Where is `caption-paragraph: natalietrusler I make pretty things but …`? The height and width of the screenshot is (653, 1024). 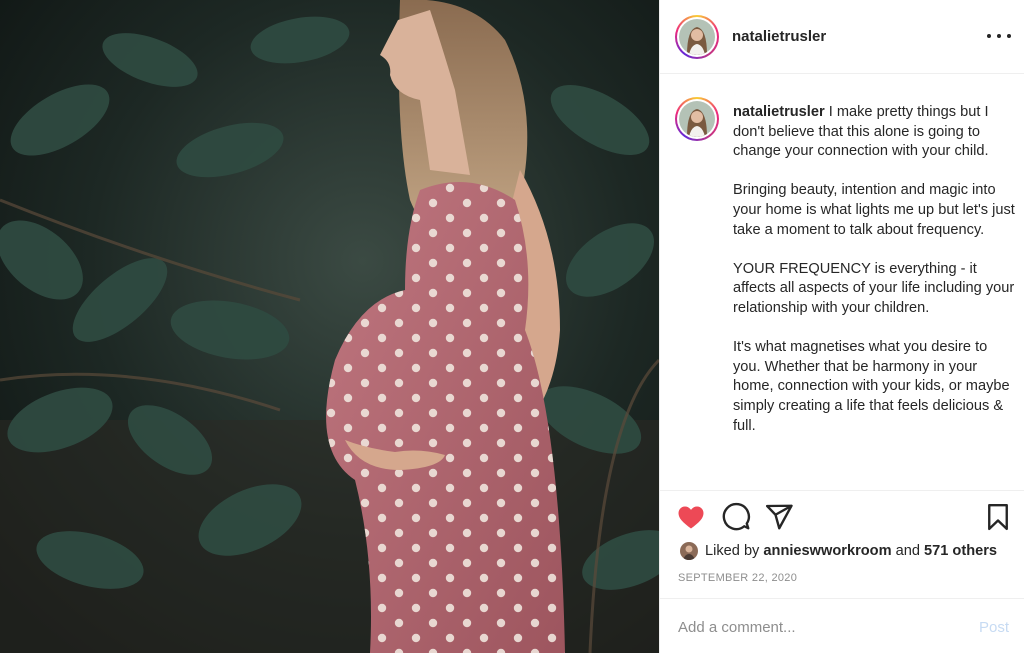 caption-paragraph: natalietrusler I make pretty things but … is located at coordinates (875, 132).